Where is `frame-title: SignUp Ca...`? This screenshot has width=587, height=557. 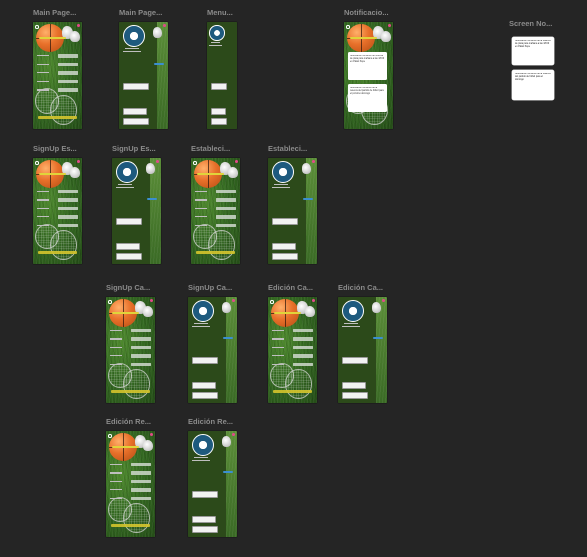 frame-title: SignUp Ca... is located at coordinates (210, 287).